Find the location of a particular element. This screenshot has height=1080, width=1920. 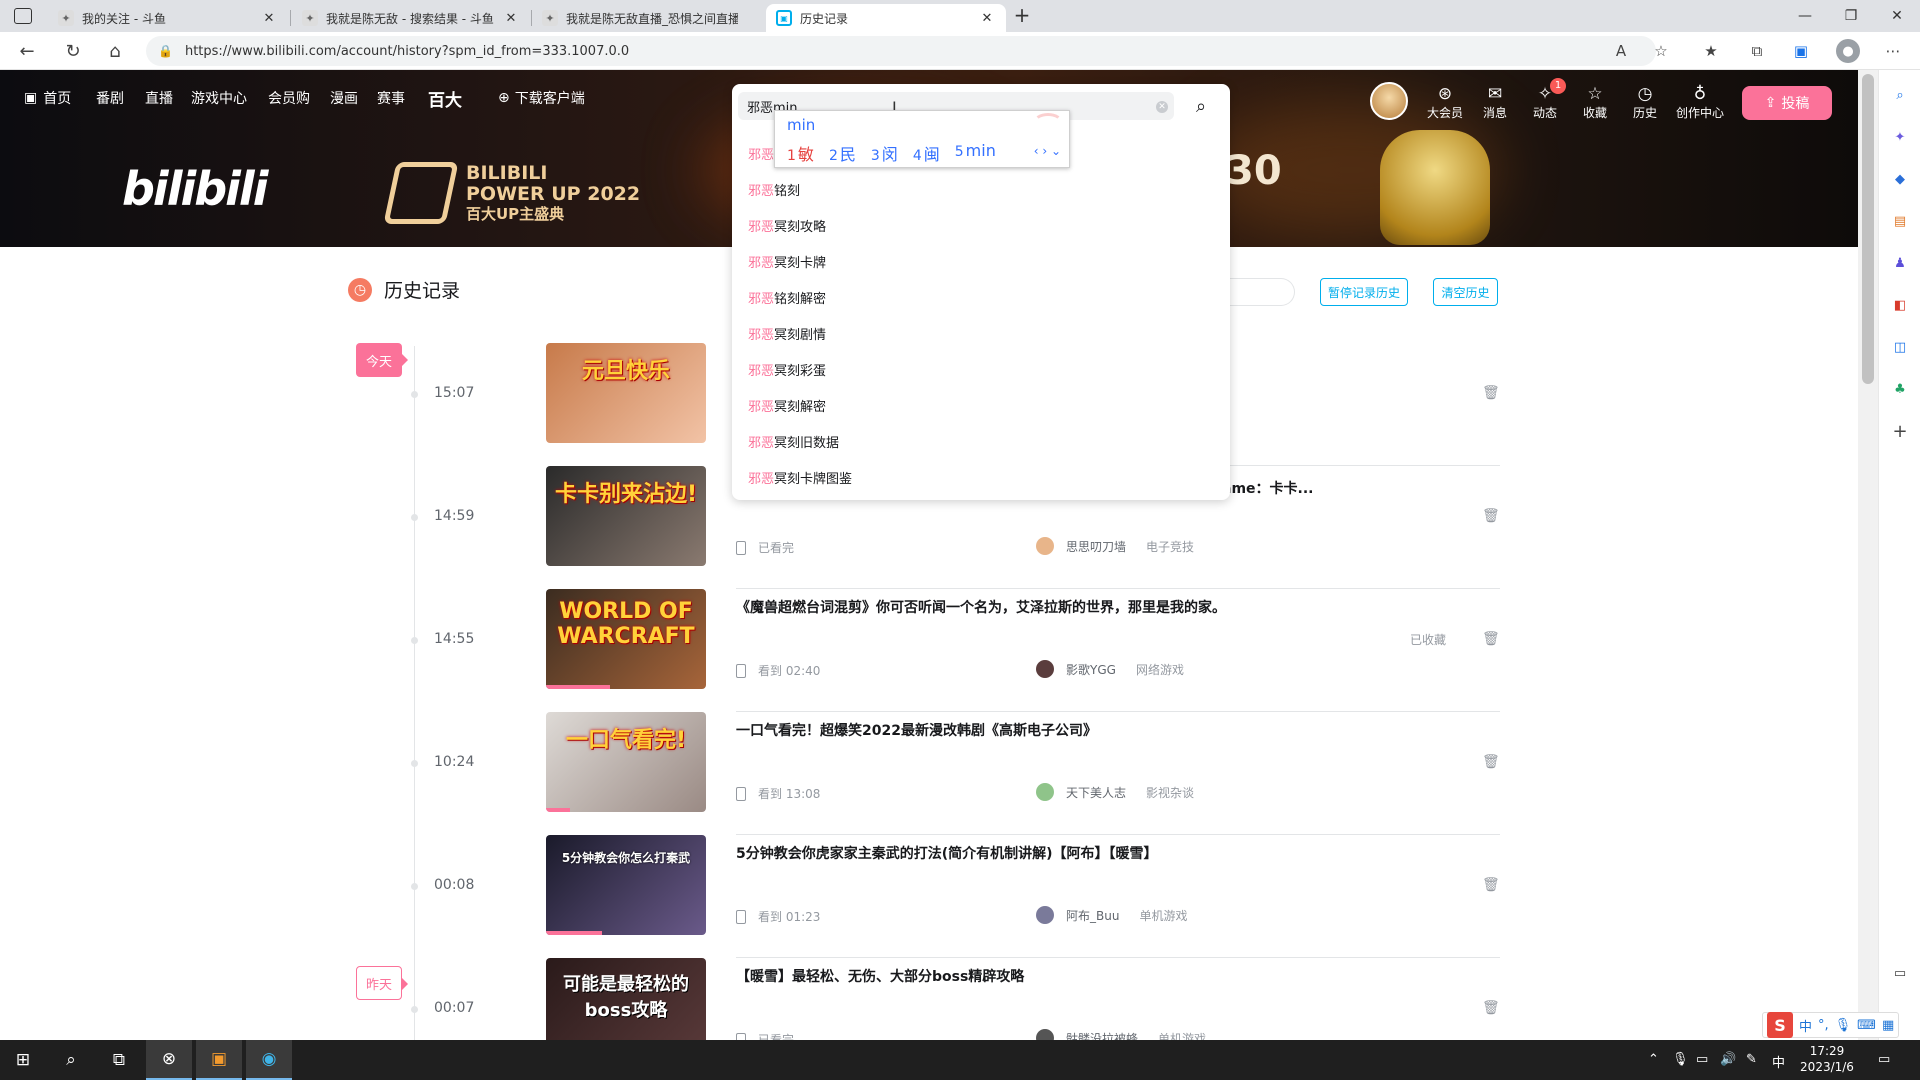

uploader-info: 思思叨刀墙 电子竞技 is located at coordinates (1115, 546).